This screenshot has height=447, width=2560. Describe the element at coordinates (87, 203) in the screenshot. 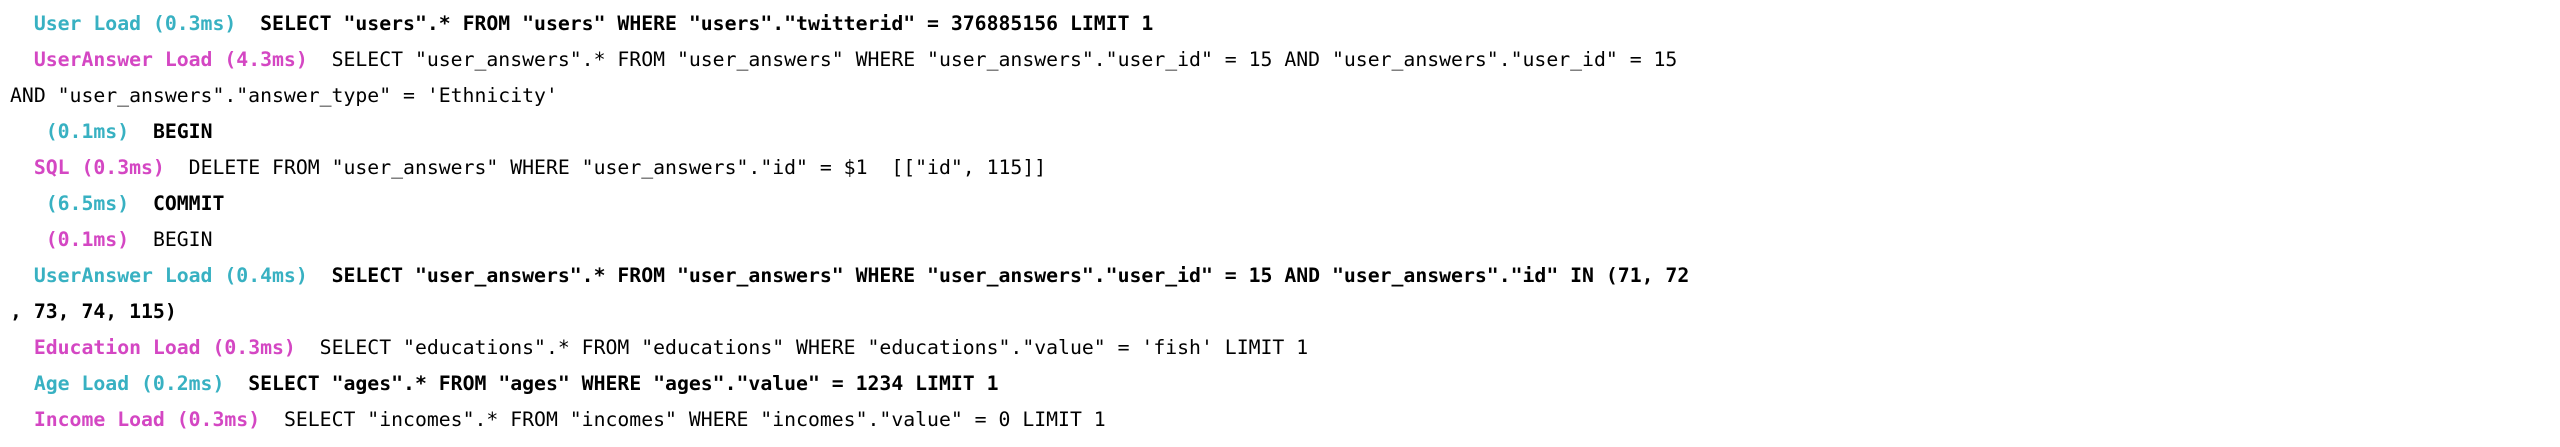

I see `log-label: (6.5ms)` at that location.